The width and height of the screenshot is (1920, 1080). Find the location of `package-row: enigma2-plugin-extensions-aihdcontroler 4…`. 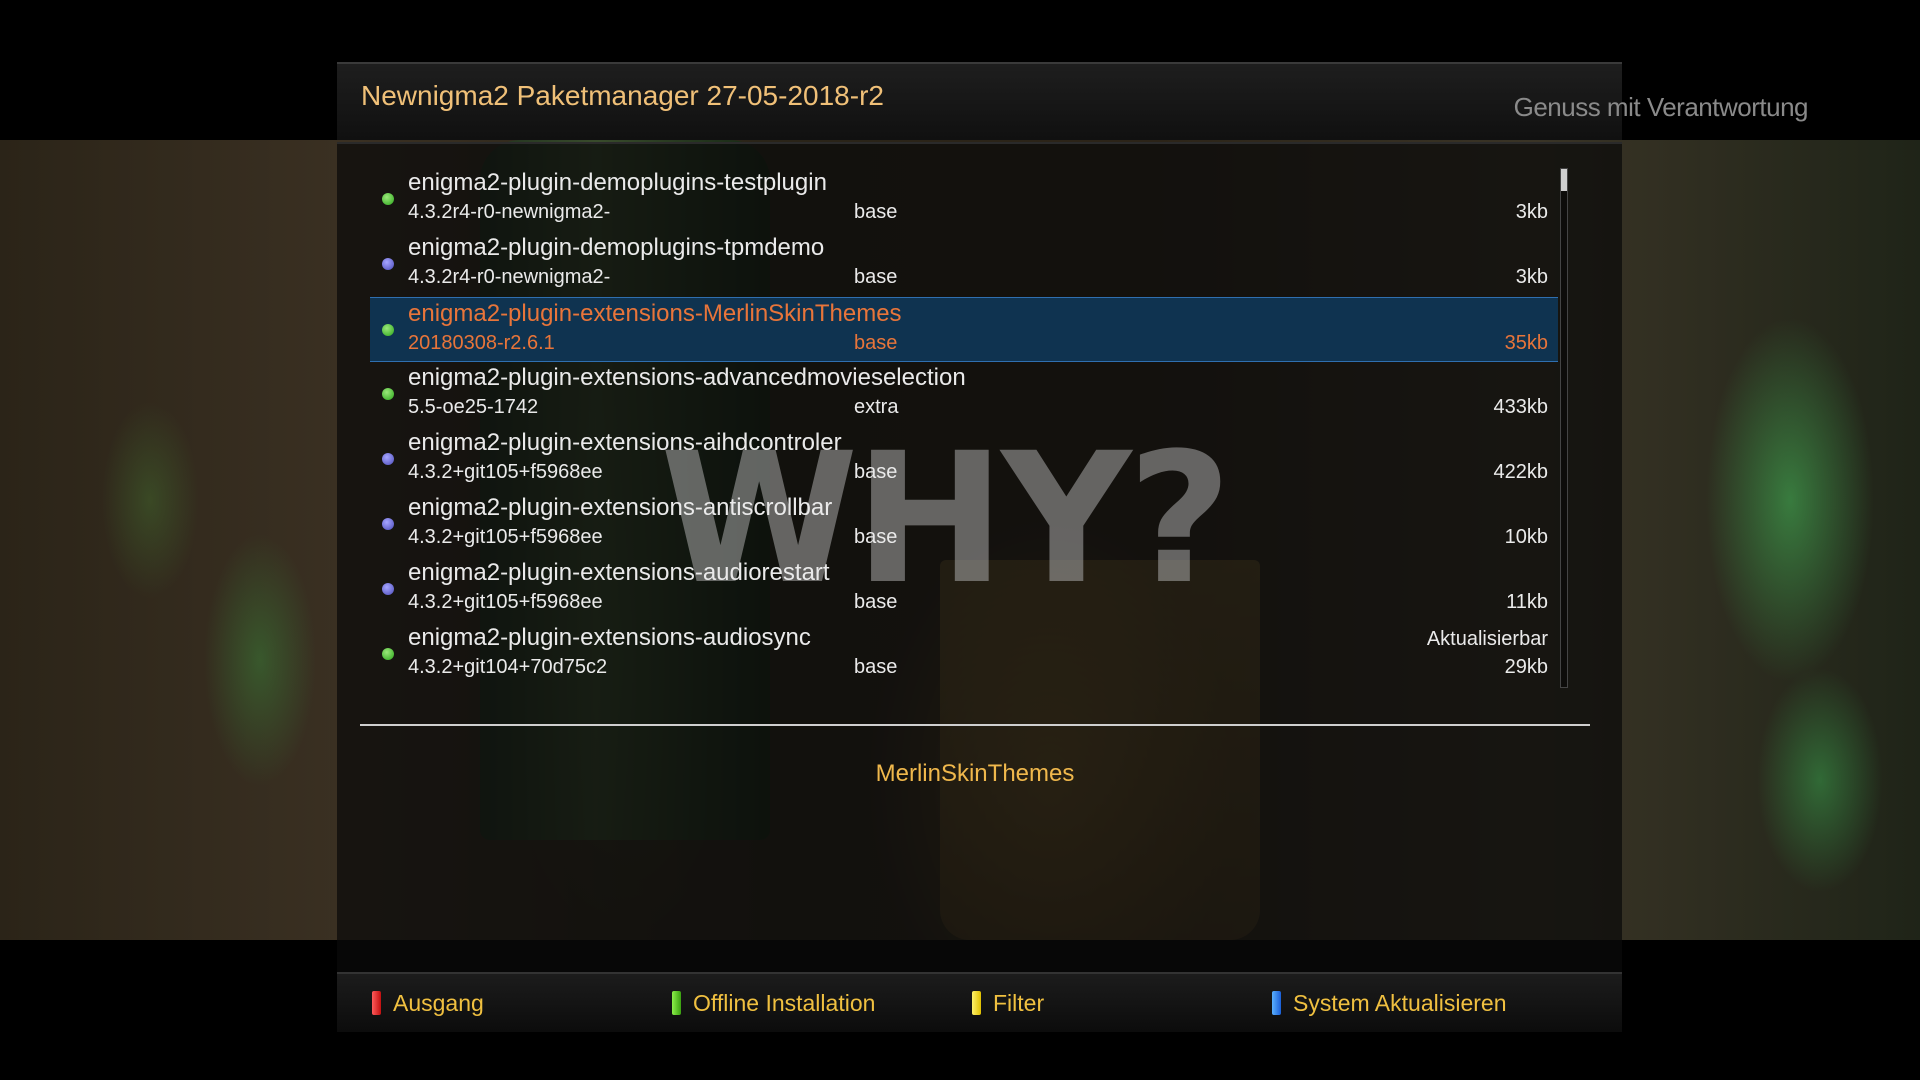

package-row: enigma2-plugin-extensions-aihdcontroler 4… is located at coordinates (964, 459).